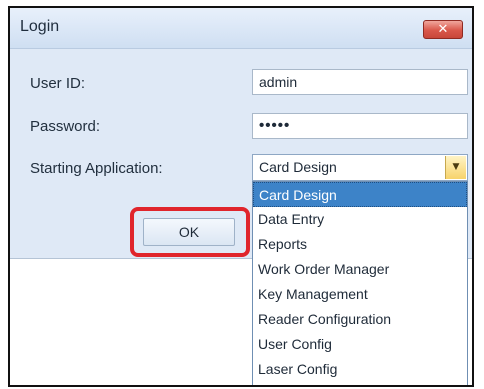  What do you see at coordinates (360, 219) in the screenshot?
I see `dropdown-option: Data Entry` at bounding box center [360, 219].